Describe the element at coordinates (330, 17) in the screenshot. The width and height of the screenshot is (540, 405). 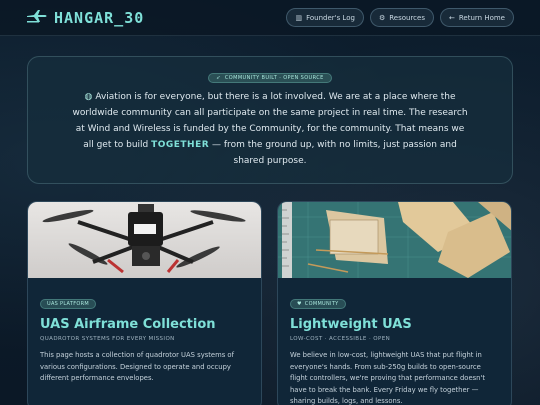
I see `founders-log-label: Founder's Log` at that location.